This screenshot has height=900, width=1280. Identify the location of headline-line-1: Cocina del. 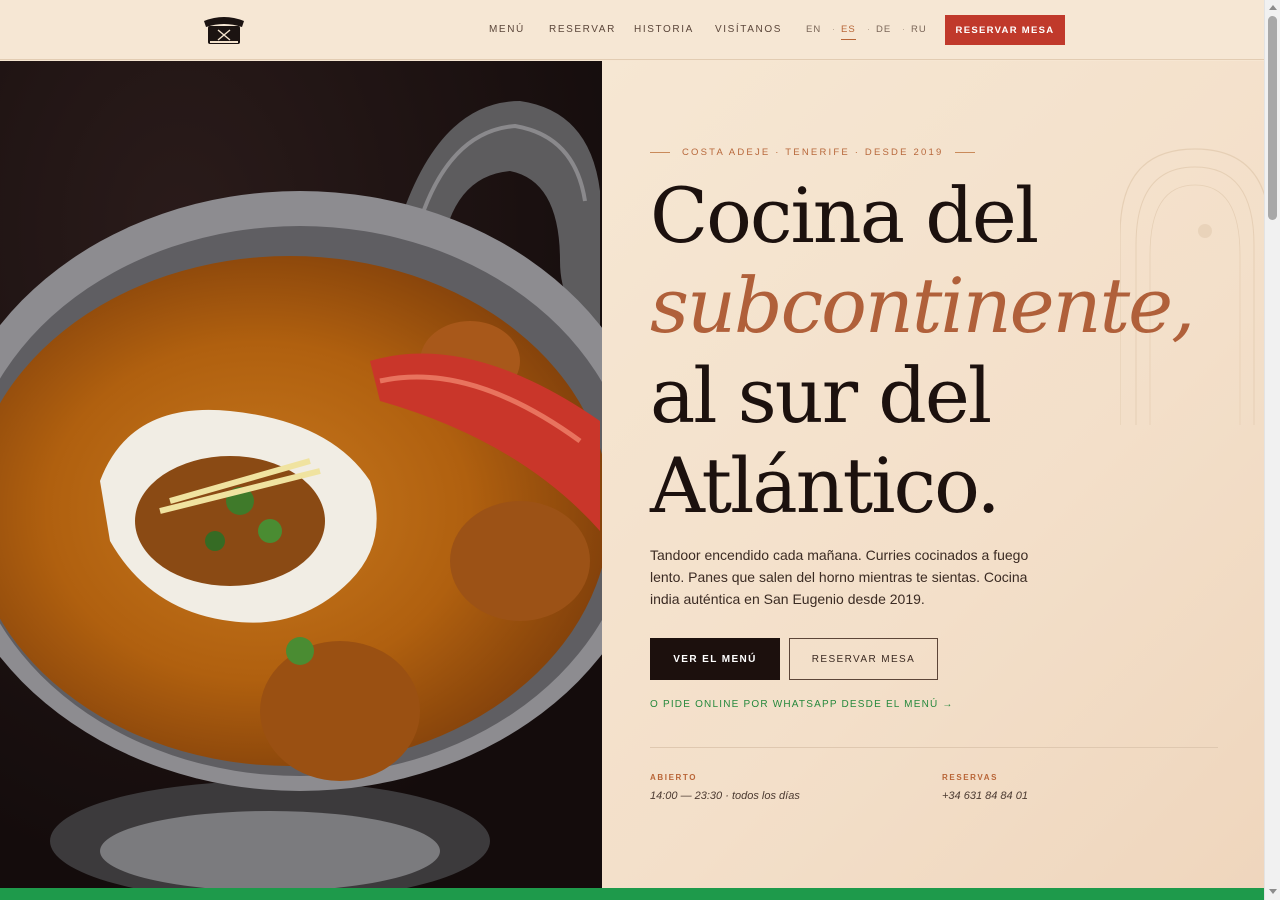
(844, 215).